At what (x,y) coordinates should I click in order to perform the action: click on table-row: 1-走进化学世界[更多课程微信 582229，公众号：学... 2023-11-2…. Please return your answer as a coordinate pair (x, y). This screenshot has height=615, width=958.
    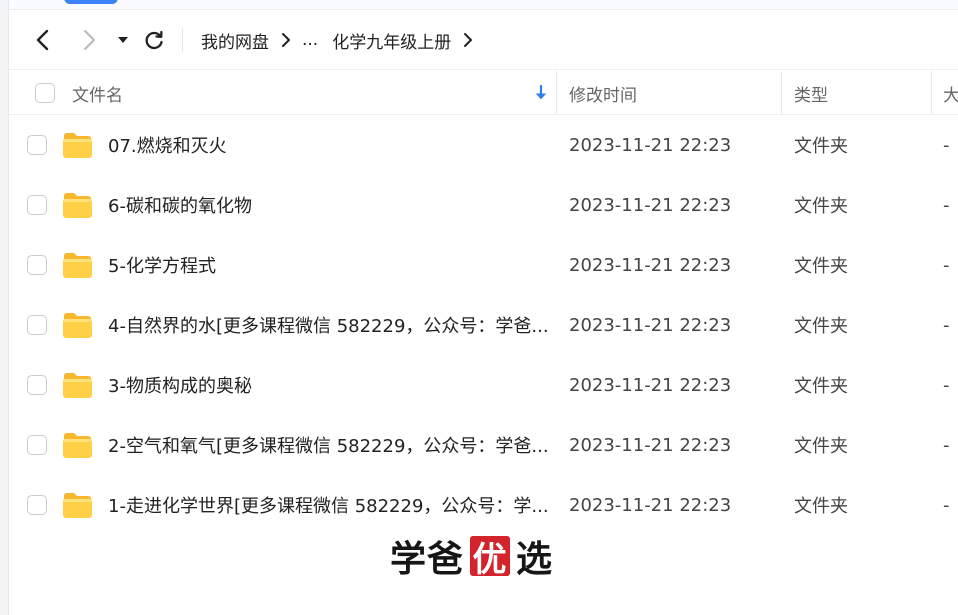
    Looking at the image, I should click on (483, 505).